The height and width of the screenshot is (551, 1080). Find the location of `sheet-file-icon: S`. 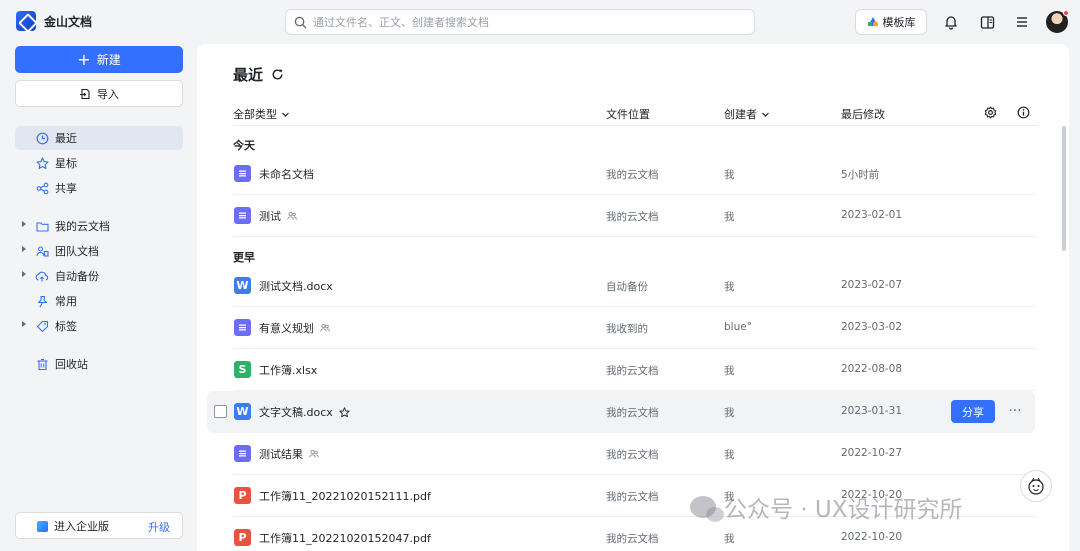

sheet-file-icon: S is located at coordinates (242, 369).